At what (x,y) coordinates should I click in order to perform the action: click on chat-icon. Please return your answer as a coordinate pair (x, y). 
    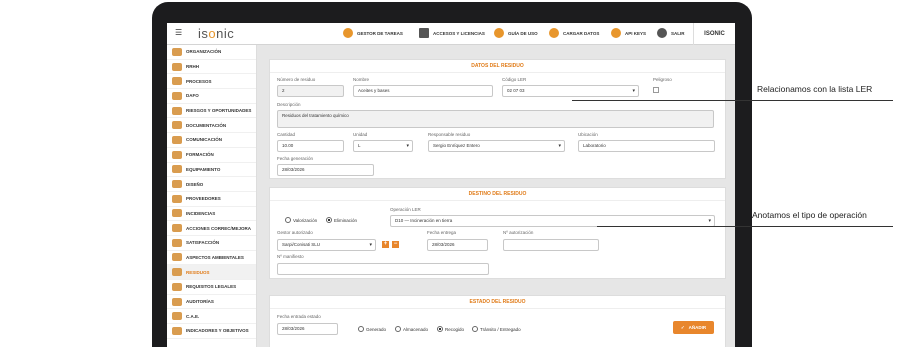
    Looking at the image, I should click on (177, 139).